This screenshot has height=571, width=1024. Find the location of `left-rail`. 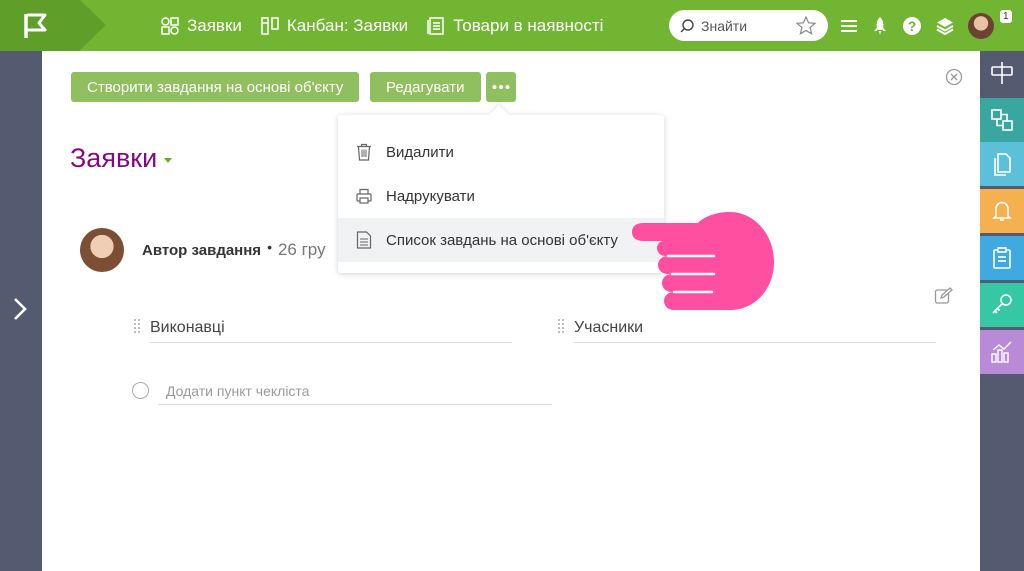

left-rail is located at coordinates (21, 311).